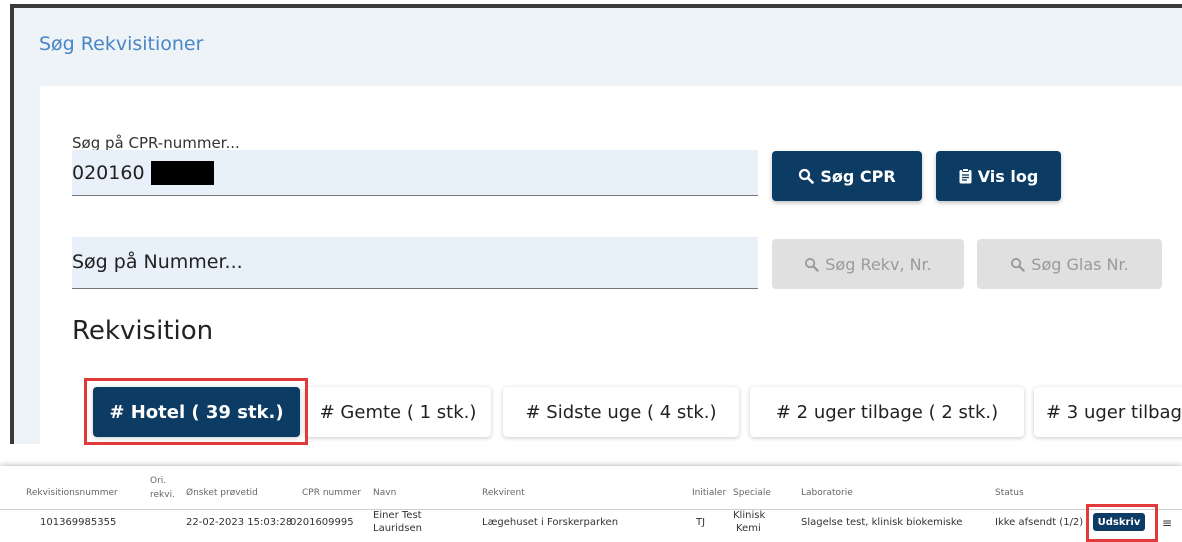  Describe the element at coordinates (72, 493) in the screenshot. I see `header-rekv-nr: Rekvisitionsnummer` at that location.